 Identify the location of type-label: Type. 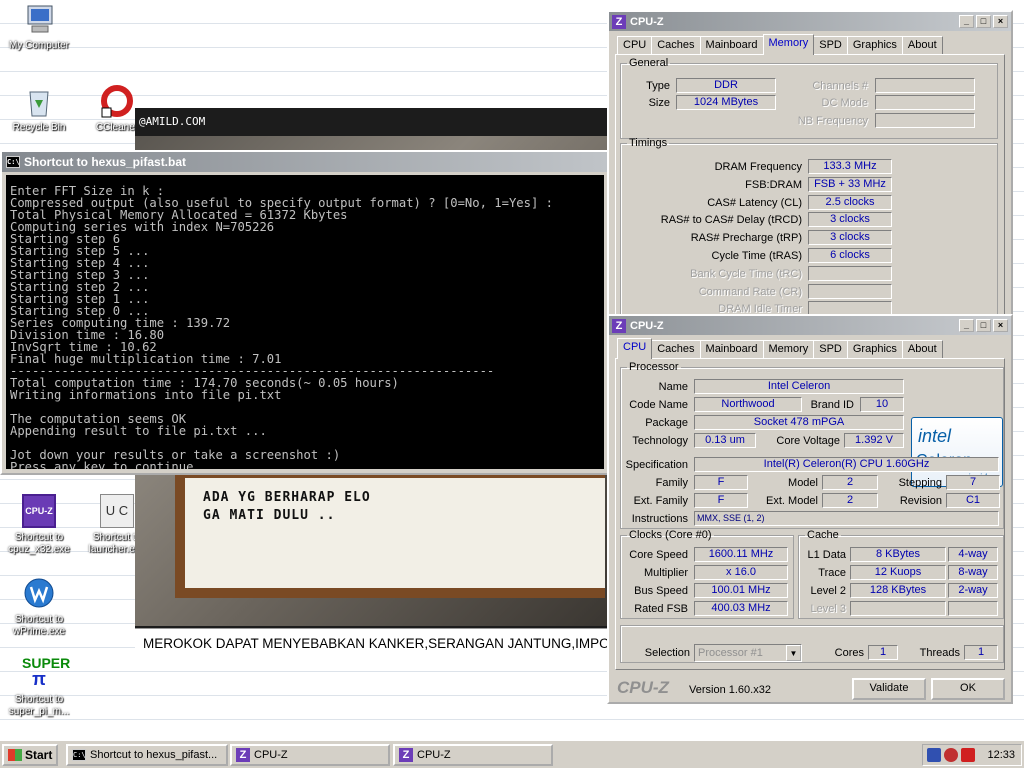
(658, 86).